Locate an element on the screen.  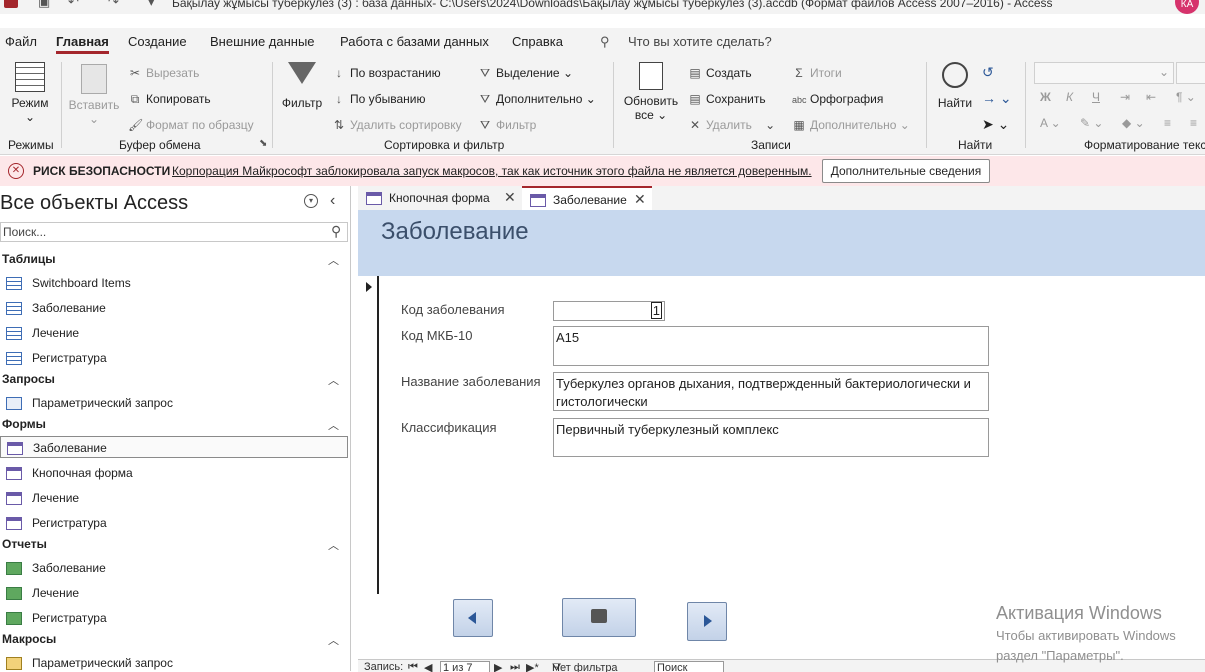
nav-item-table: Регистратура is located at coordinates (174, 358).